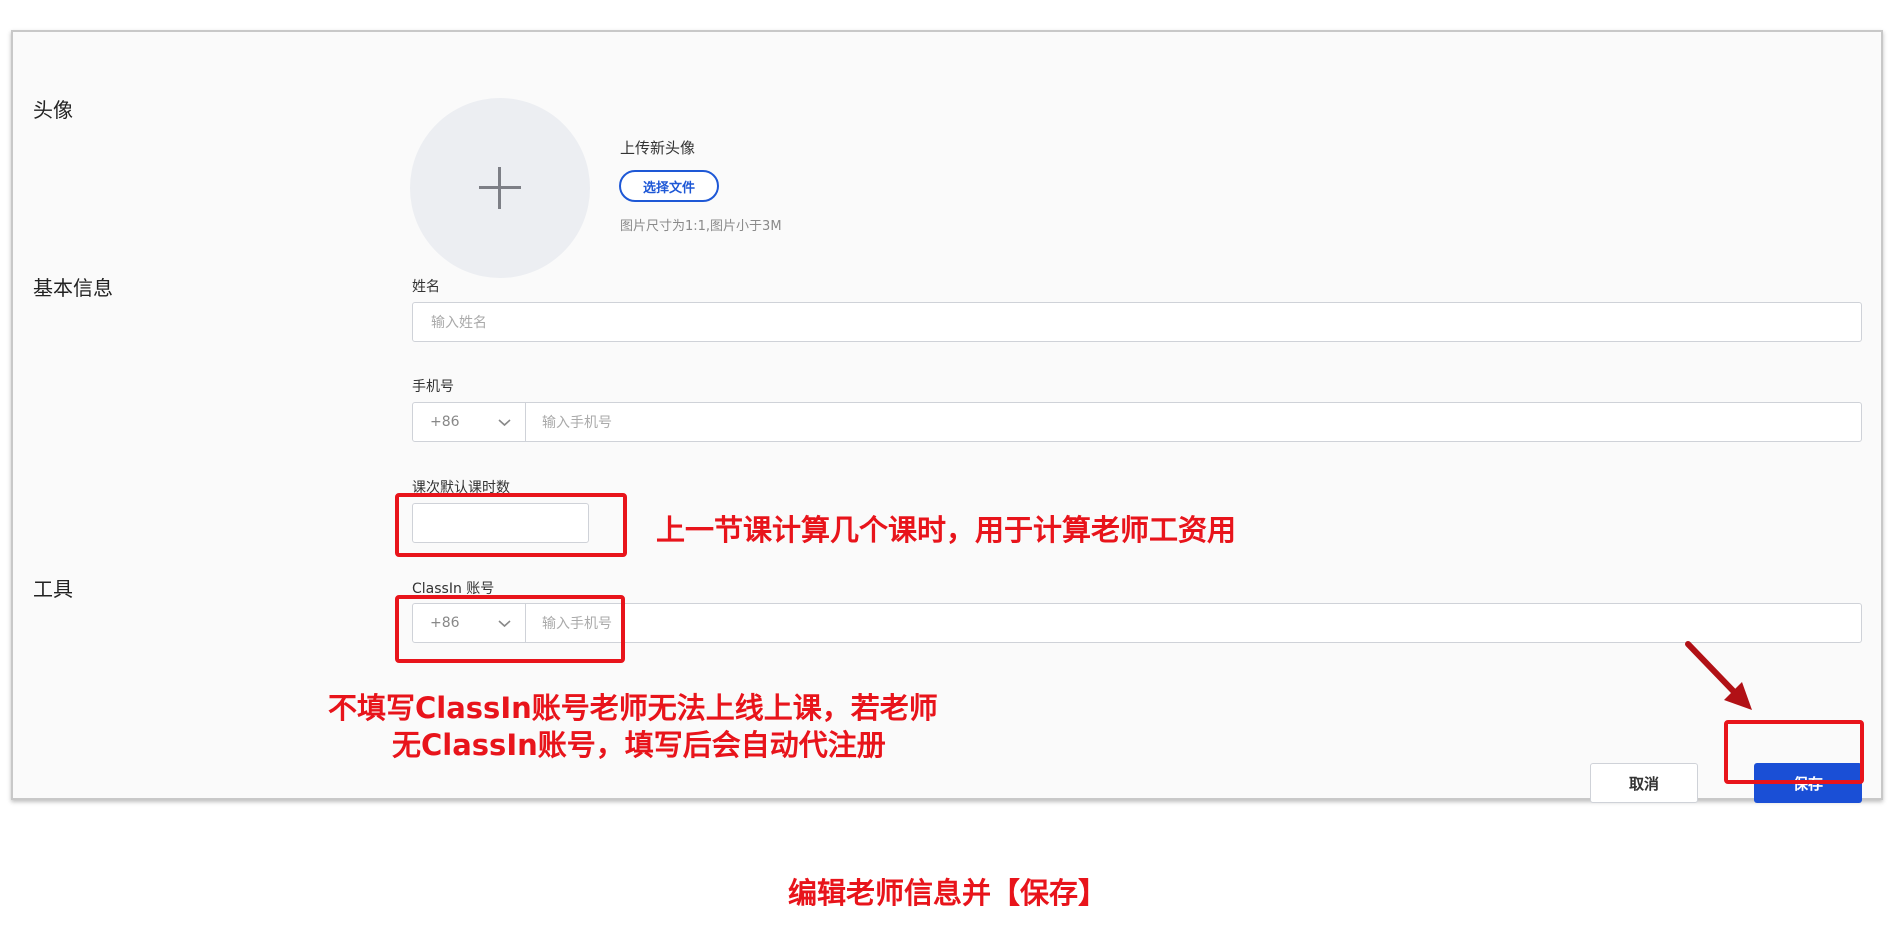  What do you see at coordinates (53, 110) in the screenshot?
I see `section-label-avatar: 头像` at bounding box center [53, 110].